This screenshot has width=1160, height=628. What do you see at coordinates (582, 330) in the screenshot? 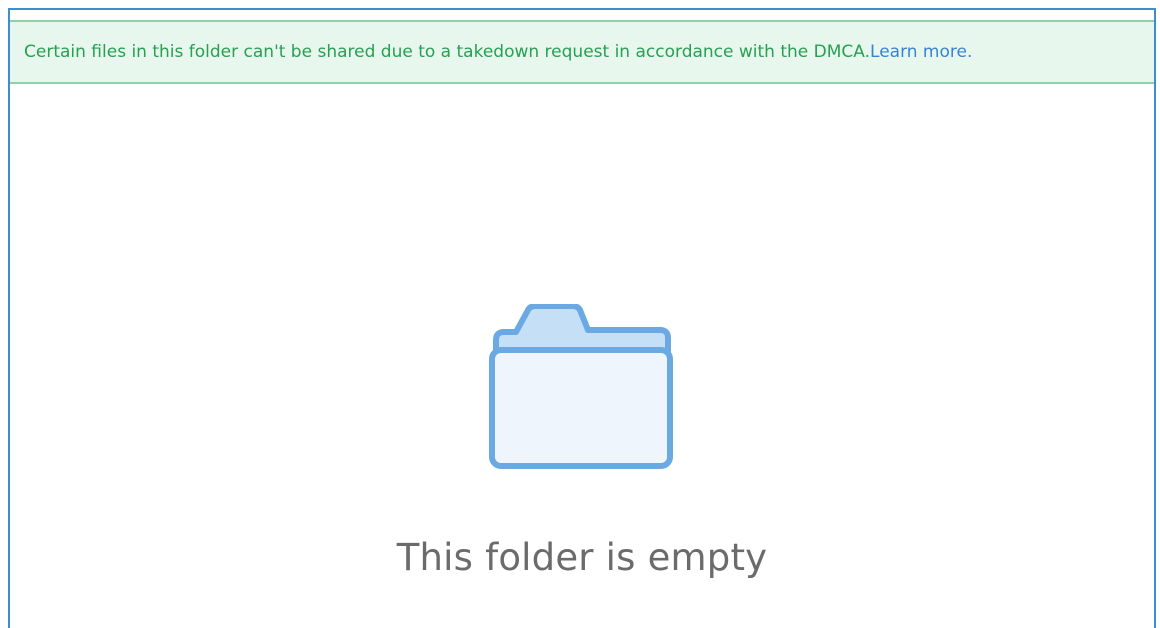
I see `folder-back` at bounding box center [582, 330].